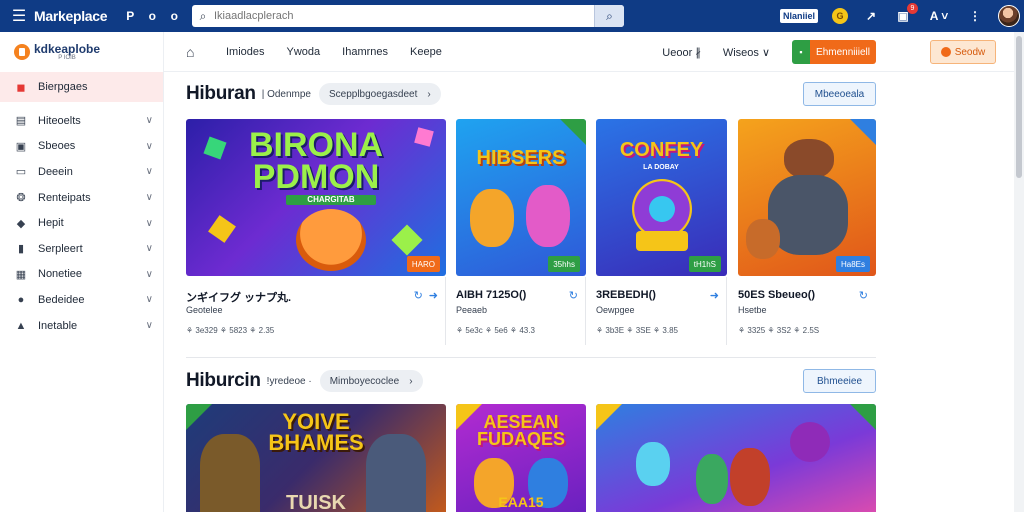  I want to click on store-icon: ▣, so click(21, 146).